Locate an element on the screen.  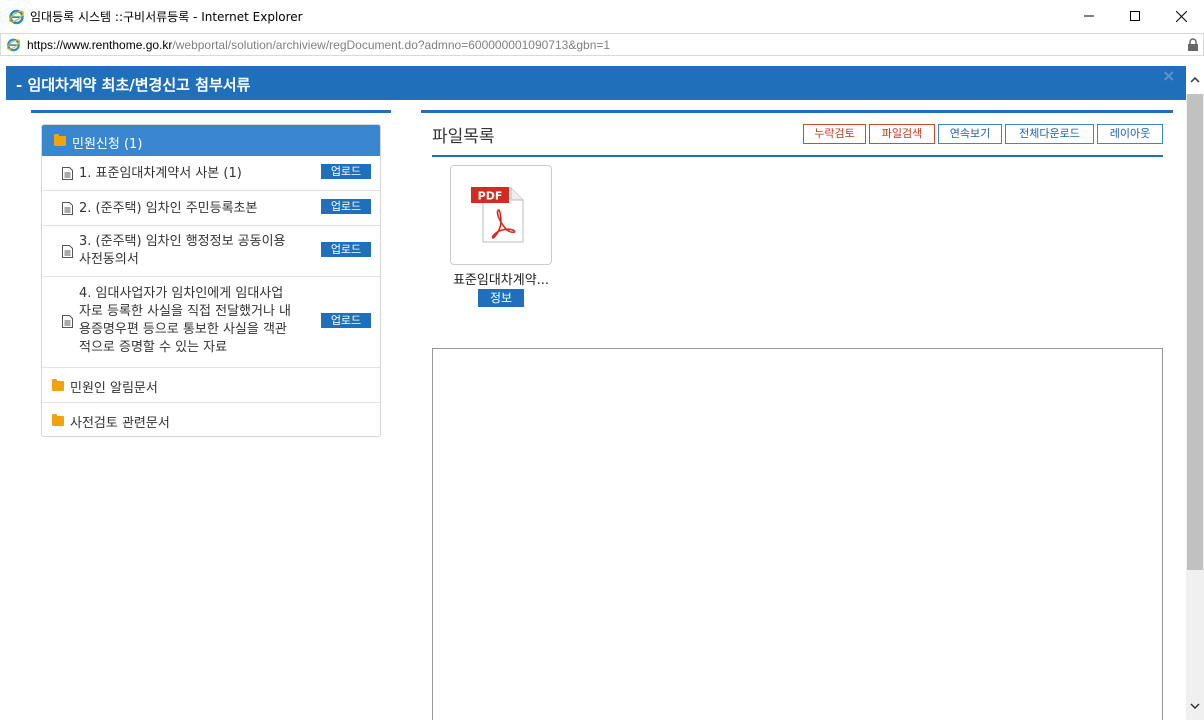
tree-item-2: 2. (준주택) 임차인 주민등록초본 업로드 is located at coordinates (211, 208).